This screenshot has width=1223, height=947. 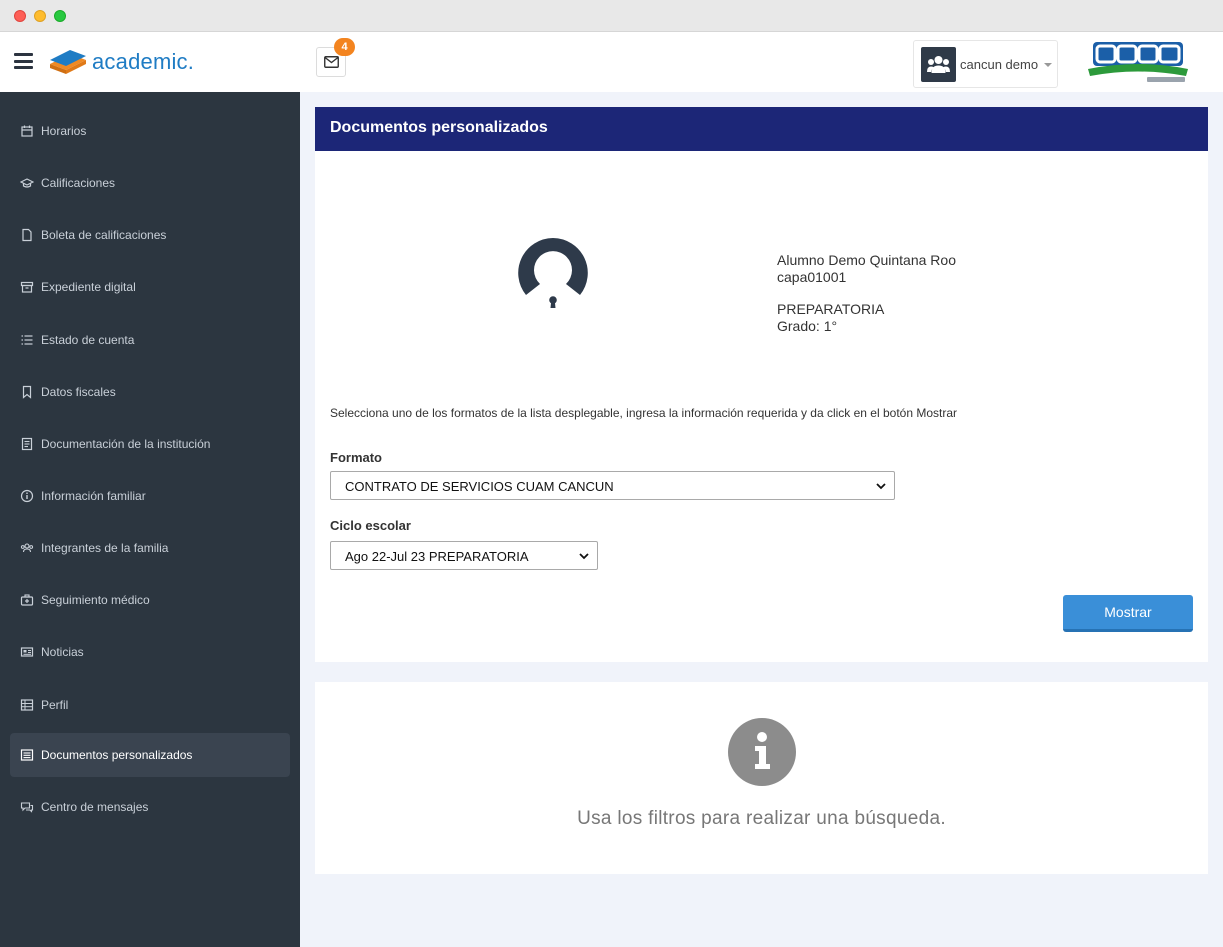 What do you see at coordinates (105, 548) in the screenshot?
I see `sidebar-item-label: Integrantes de la familia` at bounding box center [105, 548].